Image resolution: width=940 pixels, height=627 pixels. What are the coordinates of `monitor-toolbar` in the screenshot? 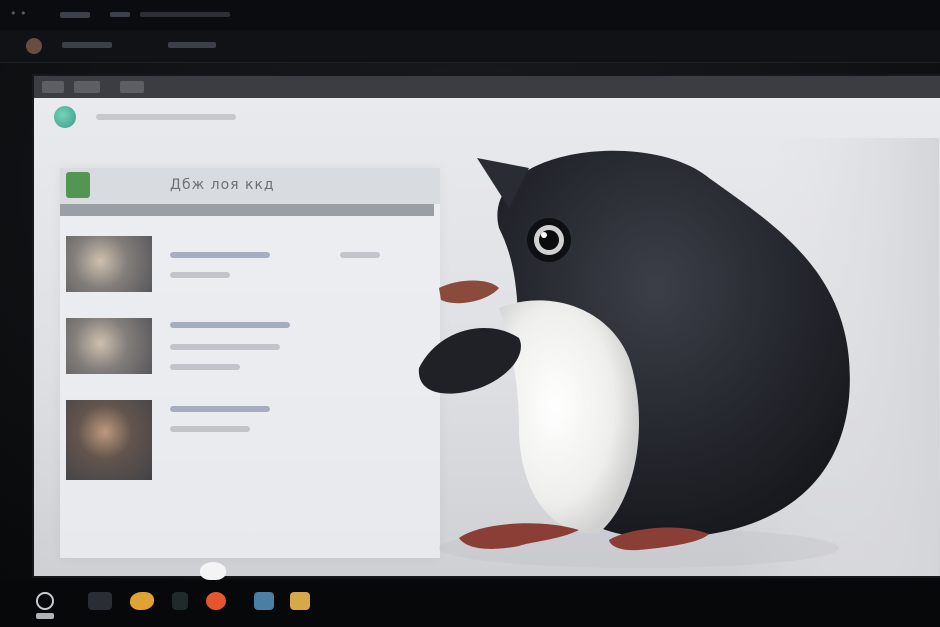 It's located at (487, 87).